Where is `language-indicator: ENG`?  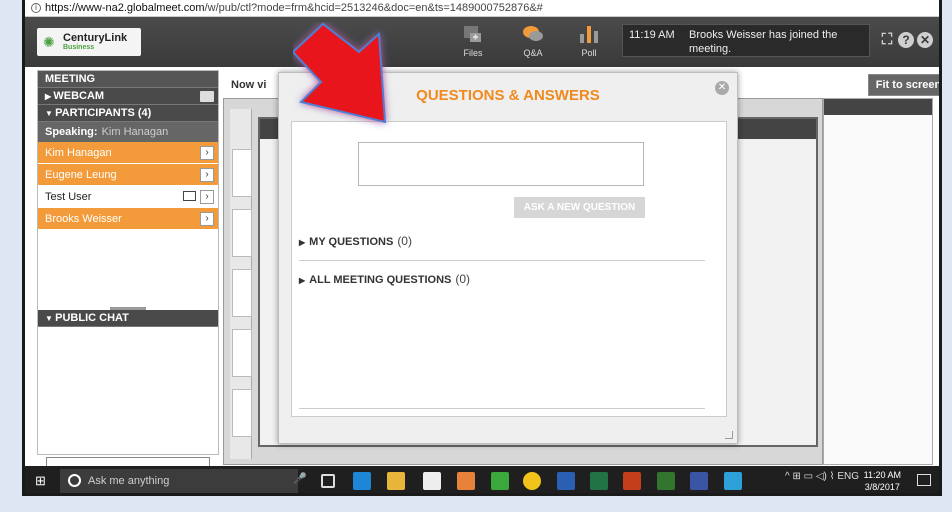 language-indicator: ENG is located at coordinates (848, 476).